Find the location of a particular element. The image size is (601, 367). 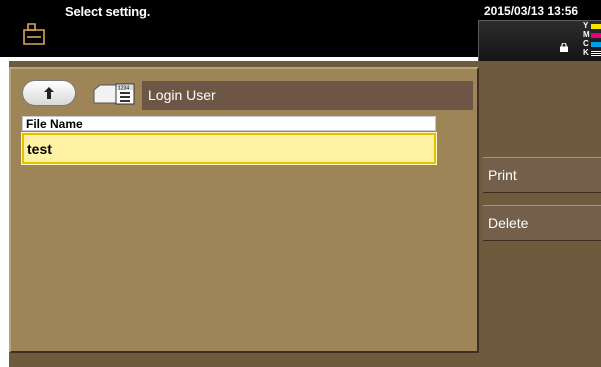

print-button: Print is located at coordinates (542, 175).